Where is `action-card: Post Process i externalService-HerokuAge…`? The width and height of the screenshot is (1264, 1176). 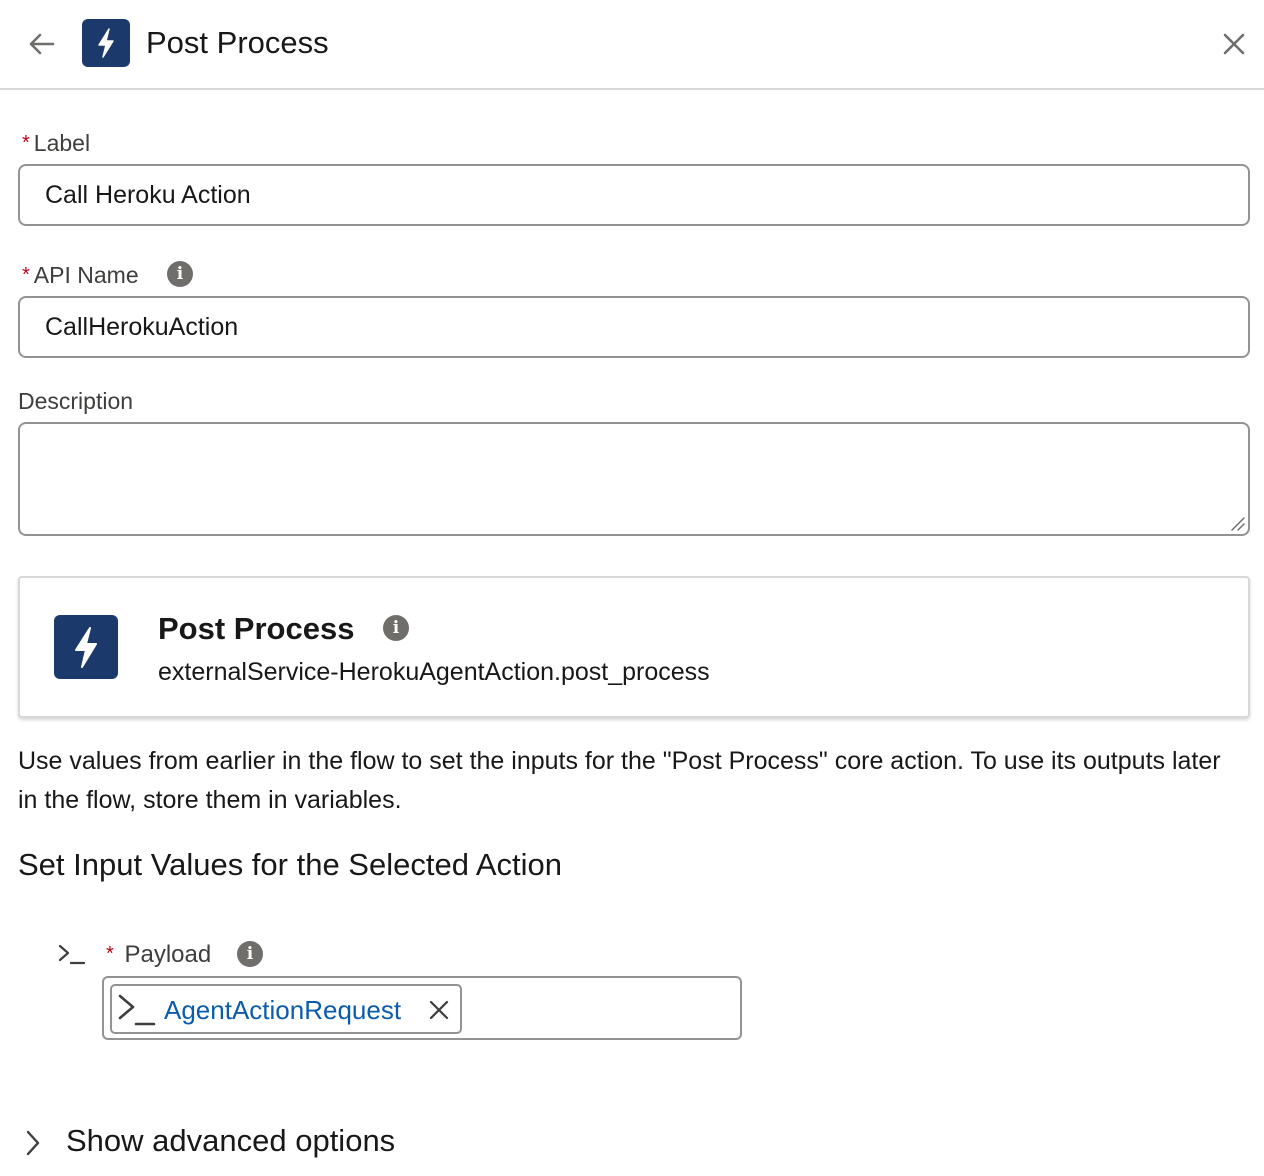
action-card: Post Process i externalService-HerokuAge… is located at coordinates (634, 647).